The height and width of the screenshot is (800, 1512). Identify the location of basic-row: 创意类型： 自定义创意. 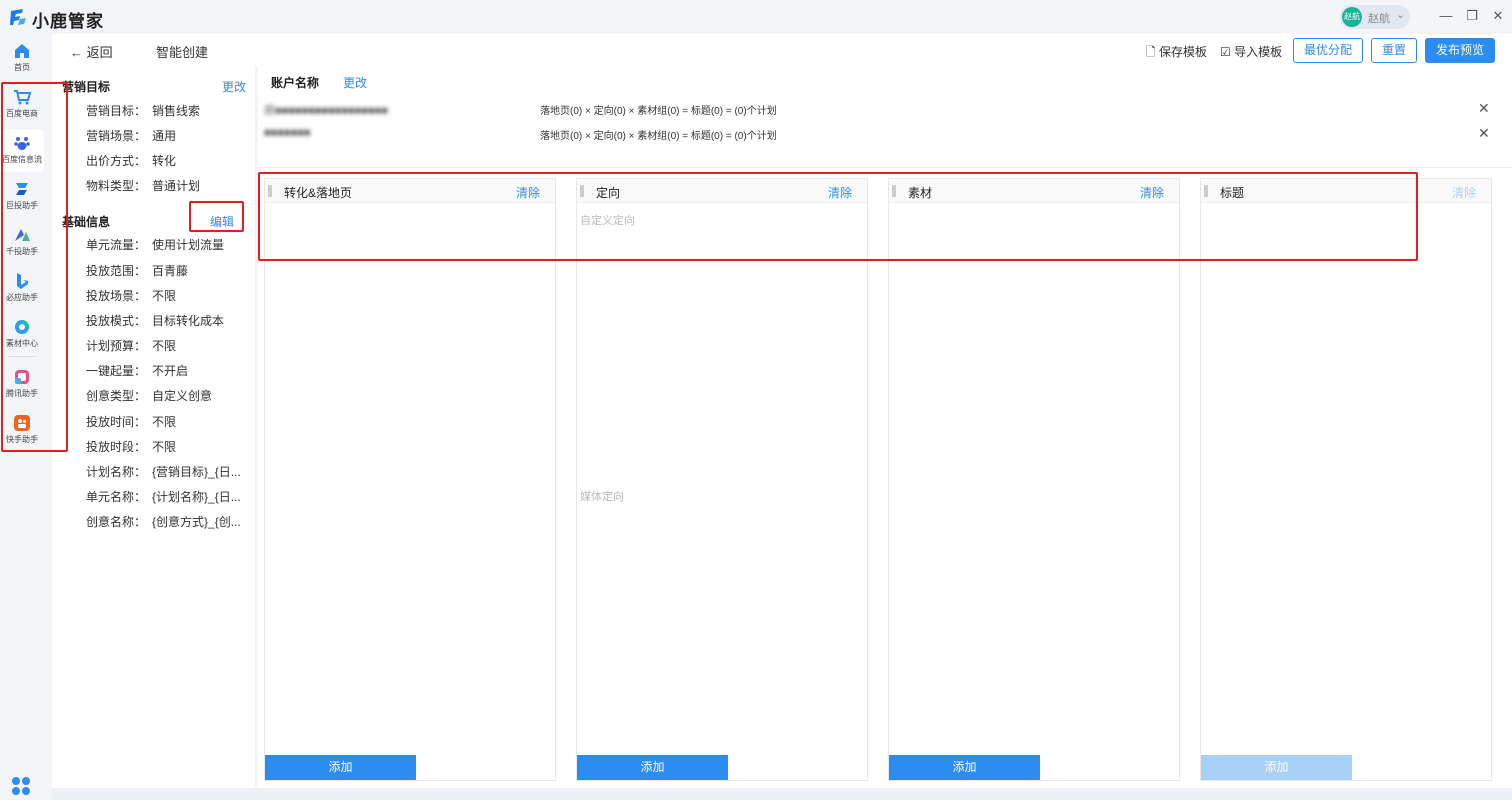
(149, 396).